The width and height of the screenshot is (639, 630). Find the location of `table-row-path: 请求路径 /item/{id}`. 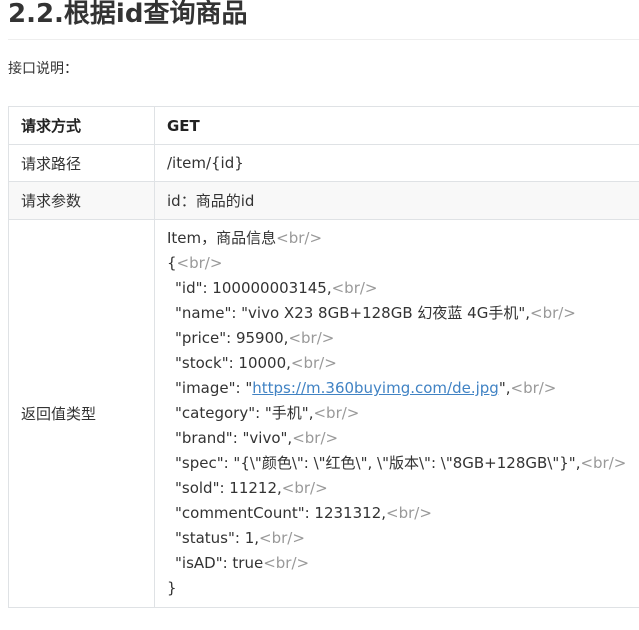

table-row-path: 请求路径 /item/{id} is located at coordinates (323, 163).